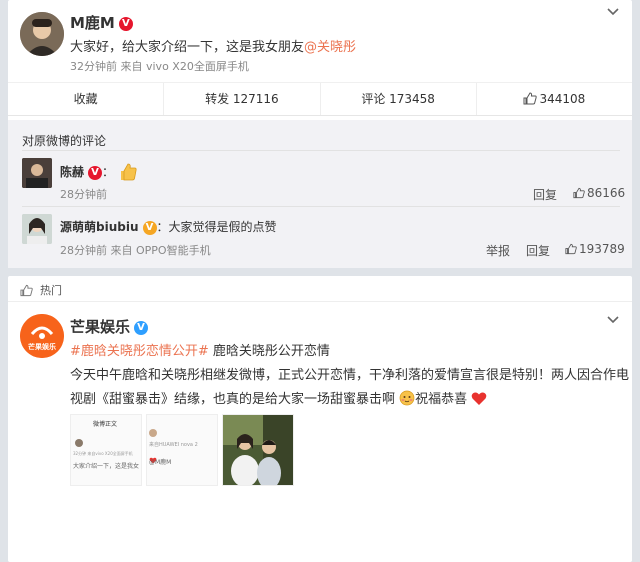 The image size is (640, 562). I want to click on action-bar: 收藏 转发 127116 评论 173458 344108, so click(320, 99).